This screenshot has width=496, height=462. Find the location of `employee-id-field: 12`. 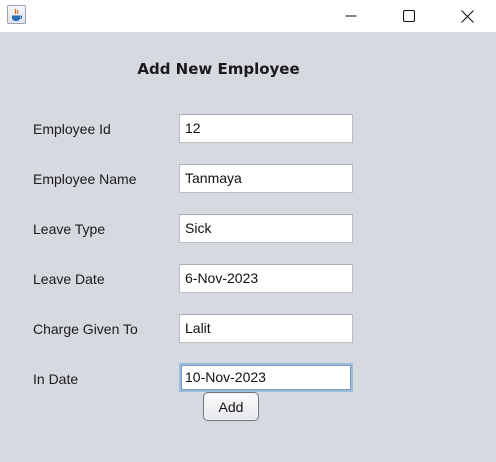

employee-id-field: 12 is located at coordinates (266, 128).